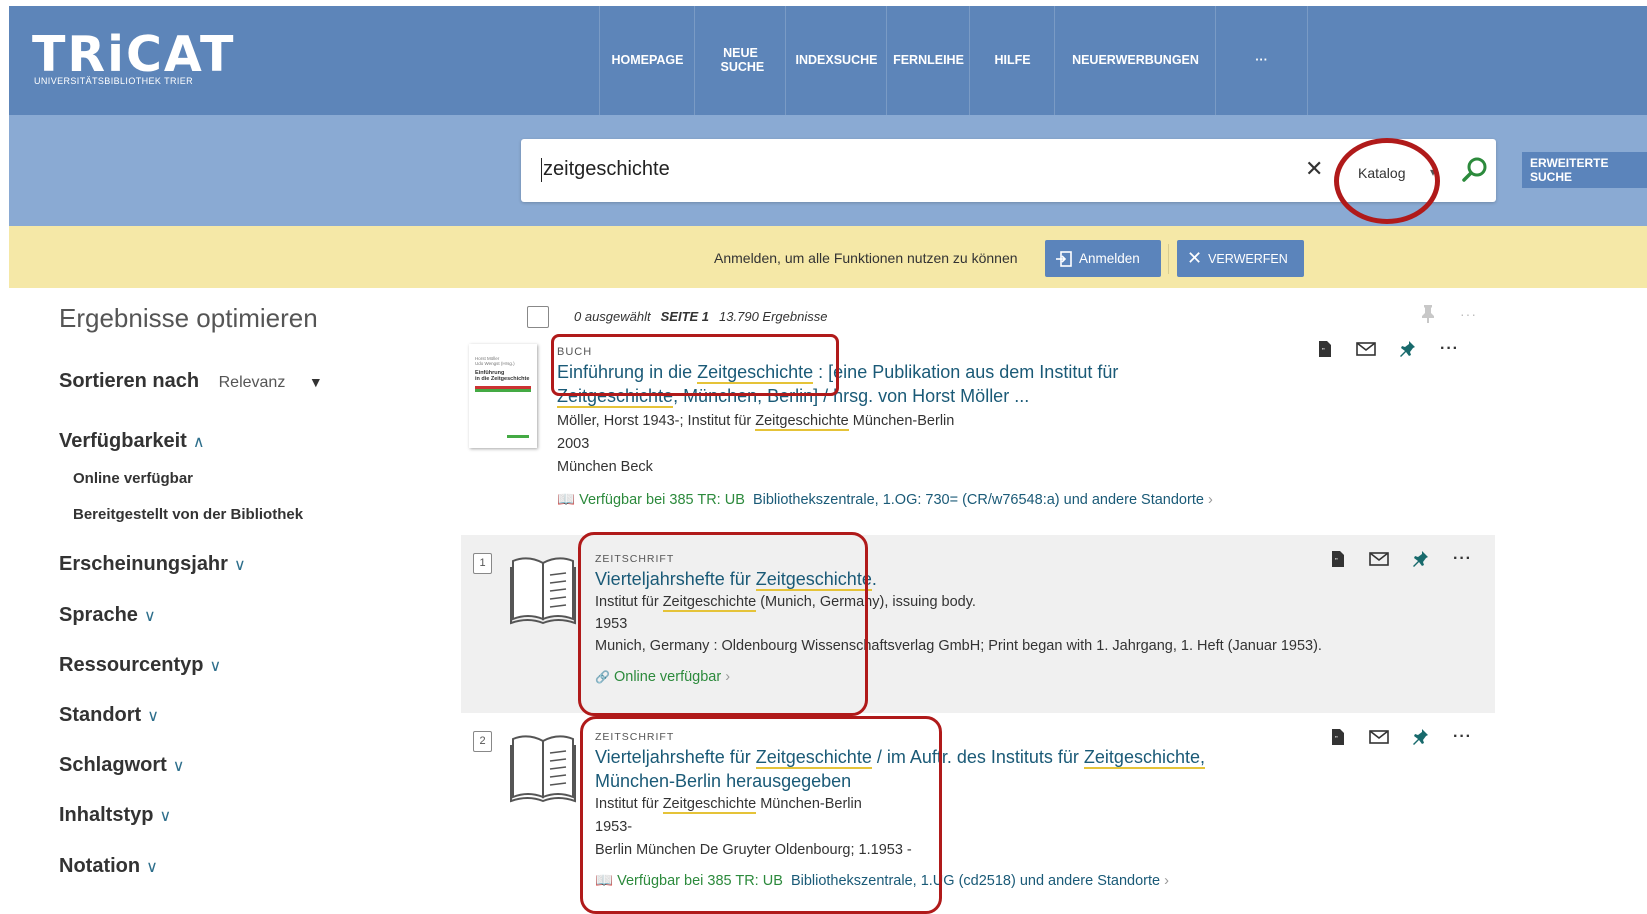 The height and width of the screenshot is (914, 1647). I want to click on facet-label: Inhaltstyp, so click(106, 815).